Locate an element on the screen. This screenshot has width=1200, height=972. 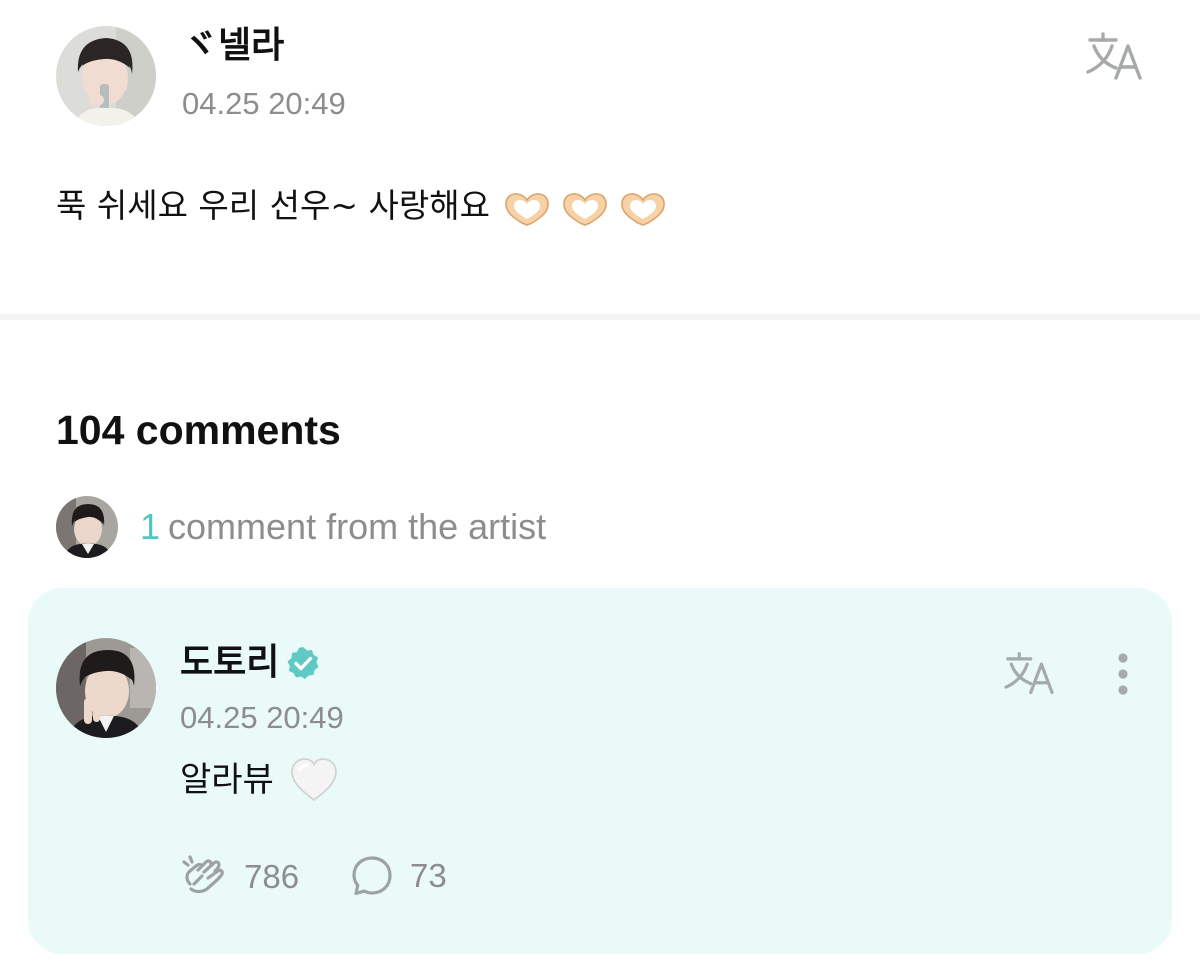
comment-author-avatar is located at coordinates (106, 688).